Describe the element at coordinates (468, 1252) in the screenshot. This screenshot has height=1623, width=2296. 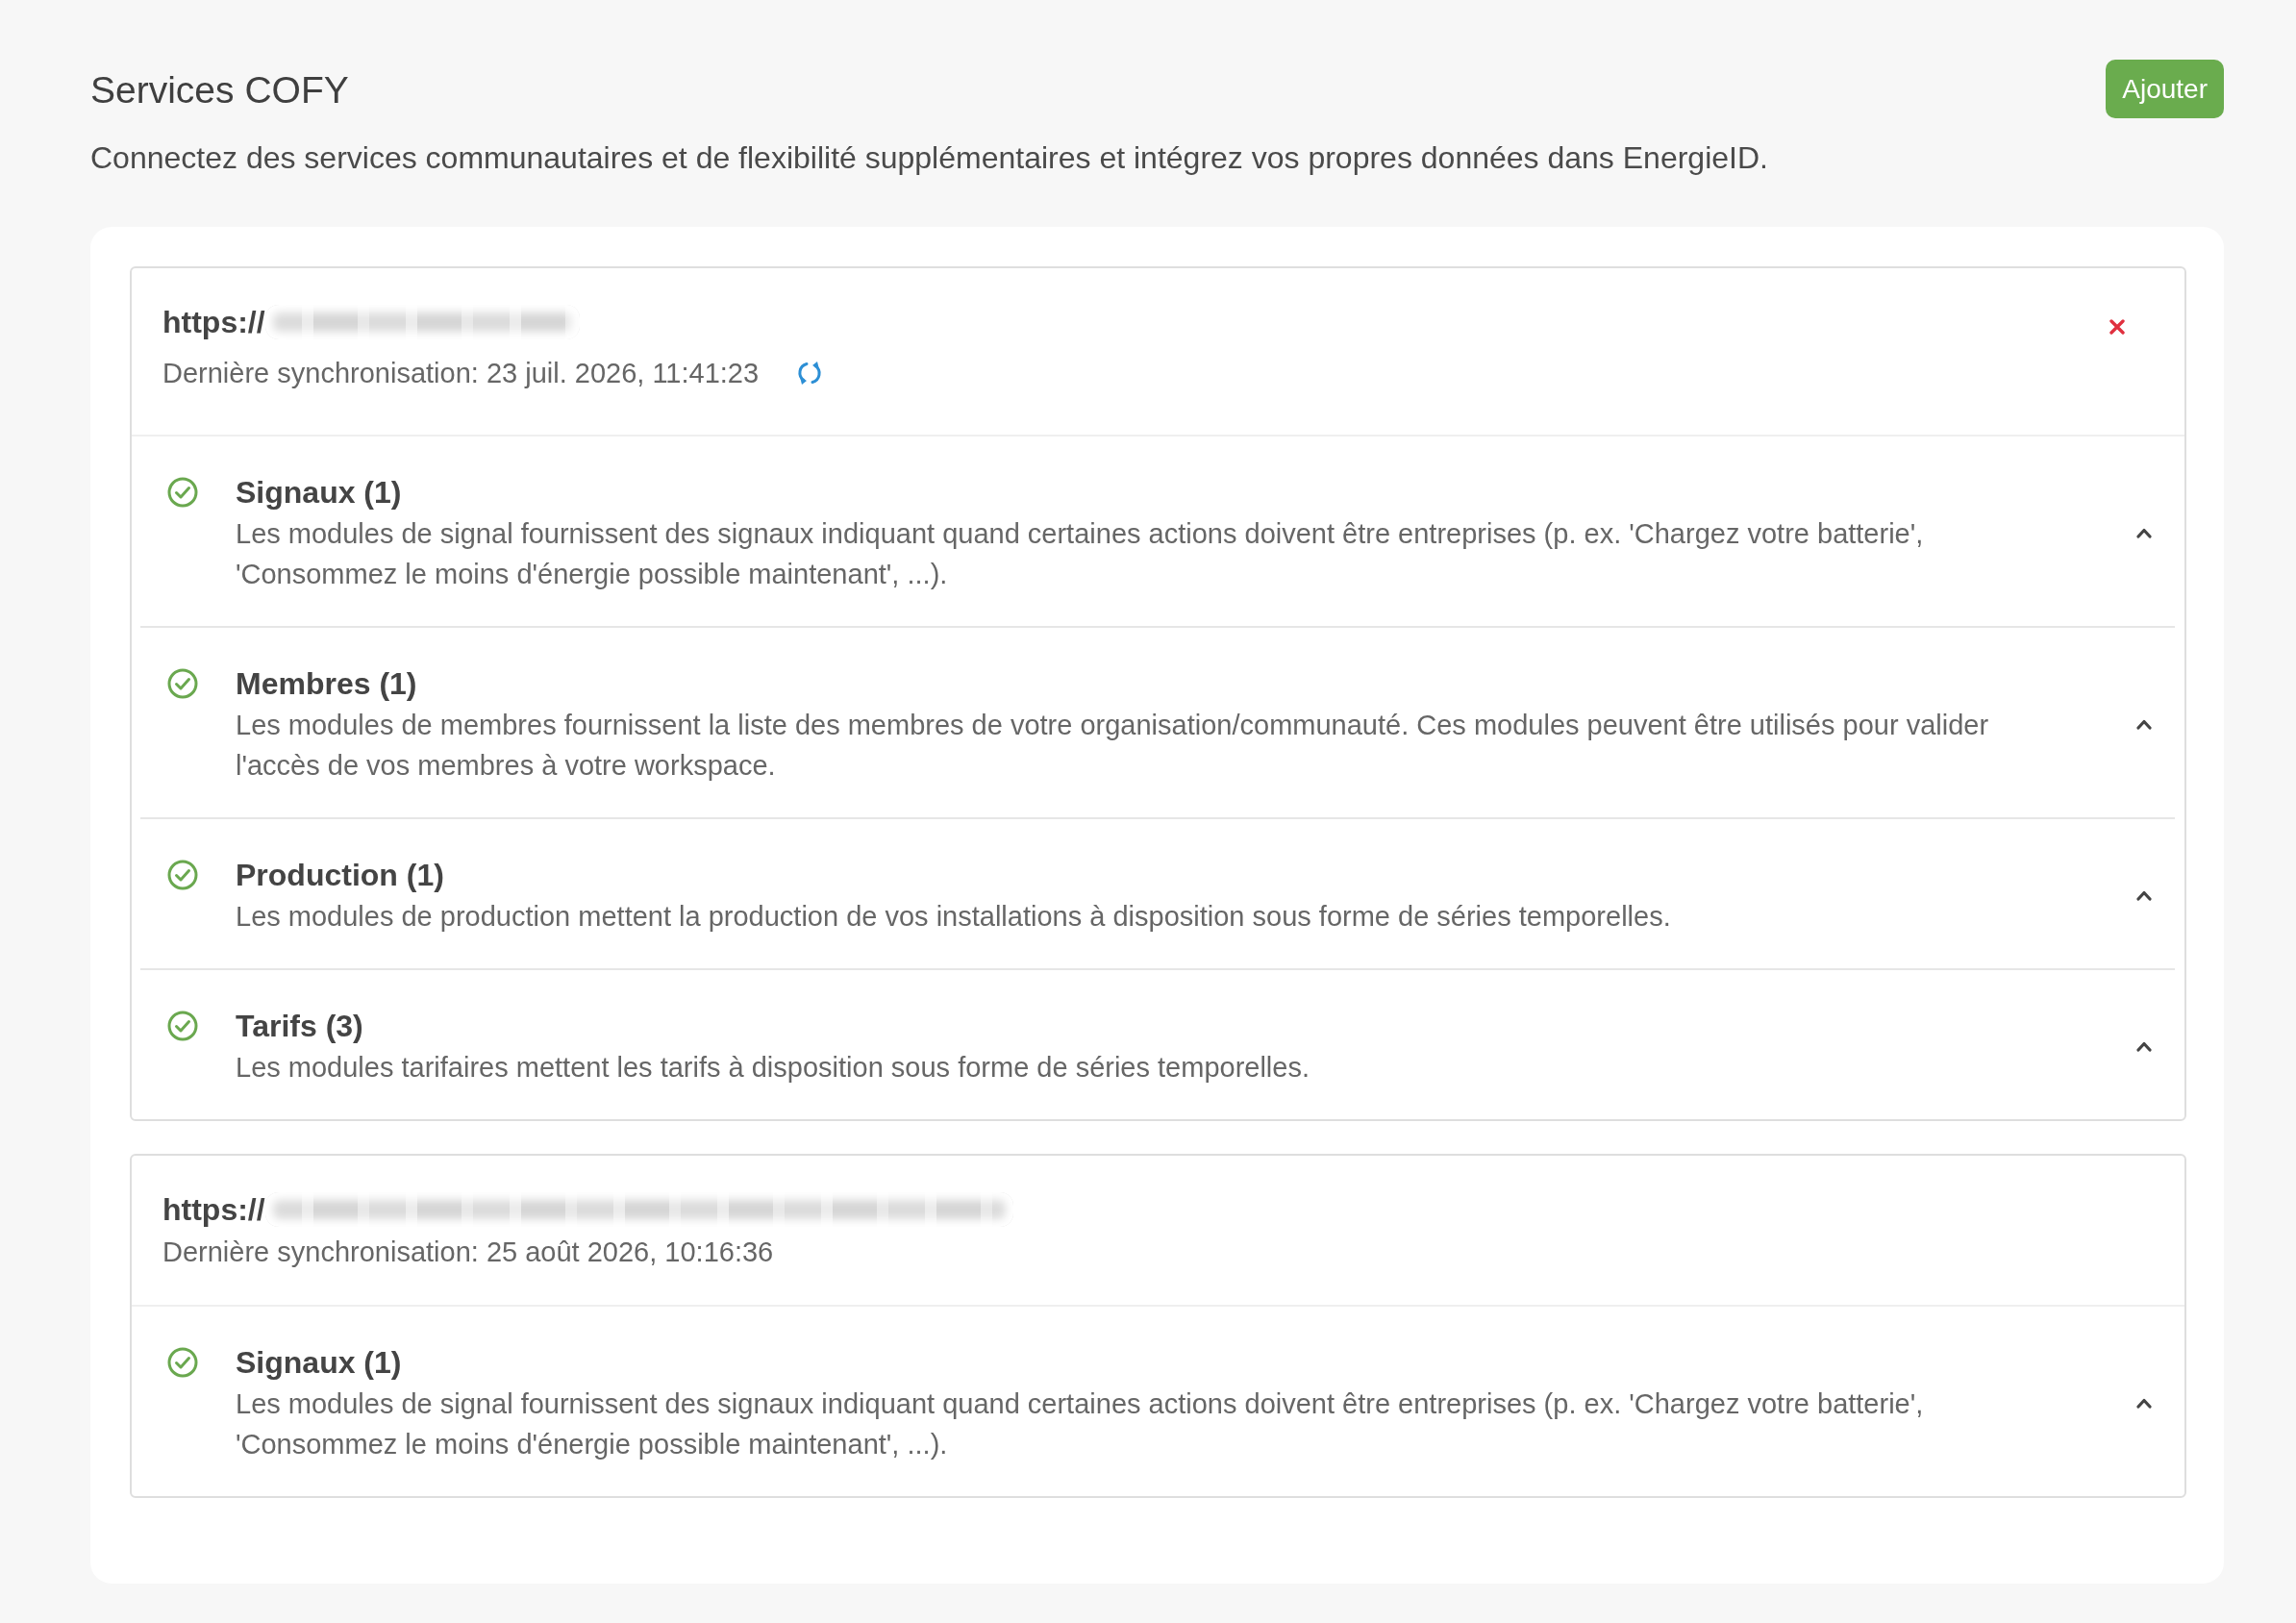
I see `last-sync-text: Dernière synchronisation: 25 août 2026, 10:16:36` at that location.